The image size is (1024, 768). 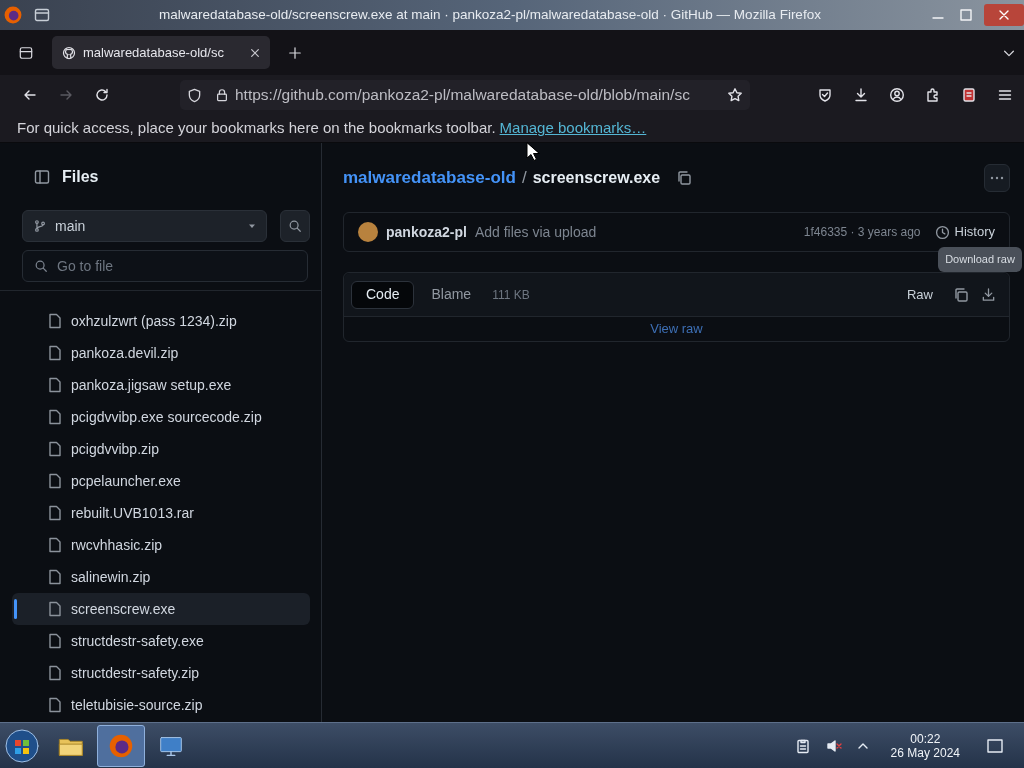 What do you see at coordinates (1005, 95) in the screenshot?
I see `menu-icon` at bounding box center [1005, 95].